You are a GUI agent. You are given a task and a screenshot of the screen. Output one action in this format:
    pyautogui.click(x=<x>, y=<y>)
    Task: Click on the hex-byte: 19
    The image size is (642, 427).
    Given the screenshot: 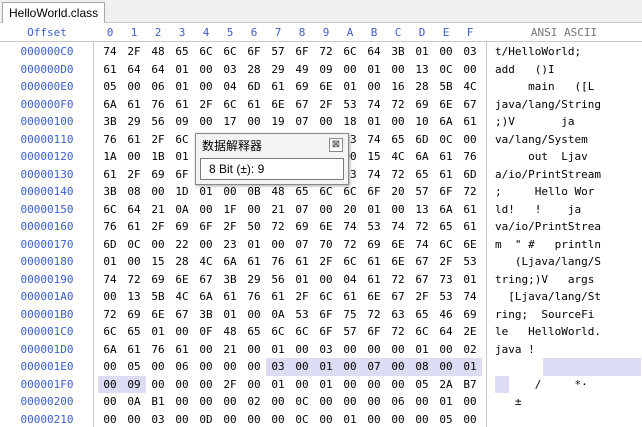 What is the action you would take?
    pyautogui.click(x=278, y=122)
    